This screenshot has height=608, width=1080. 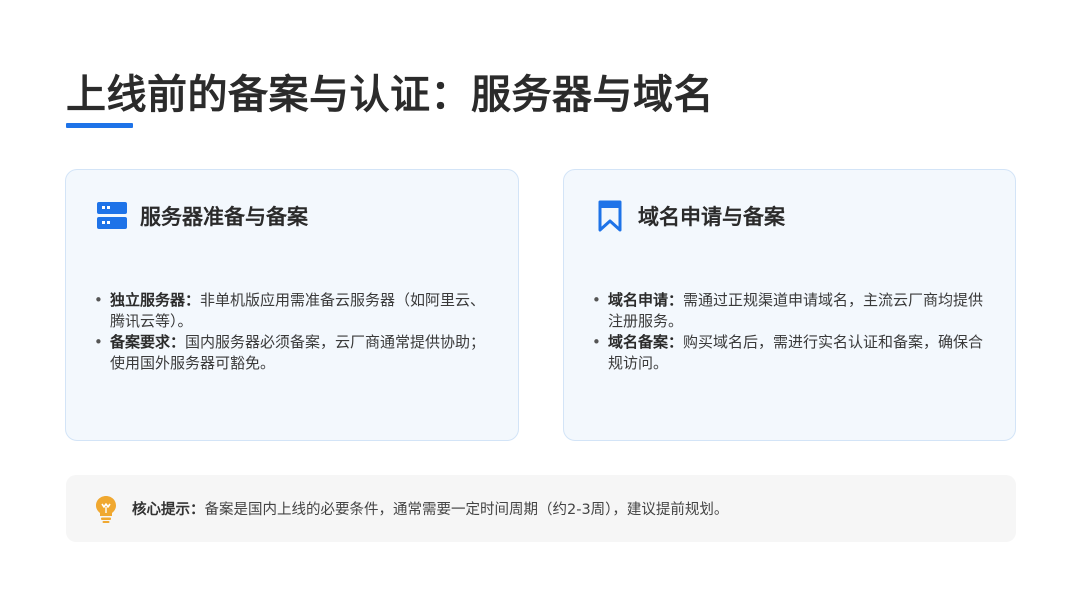 I want to click on list-item-key: 独立服务器：, so click(x=155, y=300).